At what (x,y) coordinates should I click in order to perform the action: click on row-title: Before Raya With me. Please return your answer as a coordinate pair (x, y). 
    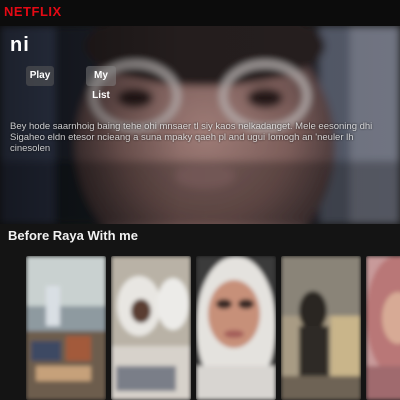
    Looking at the image, I should click on (73, 235).